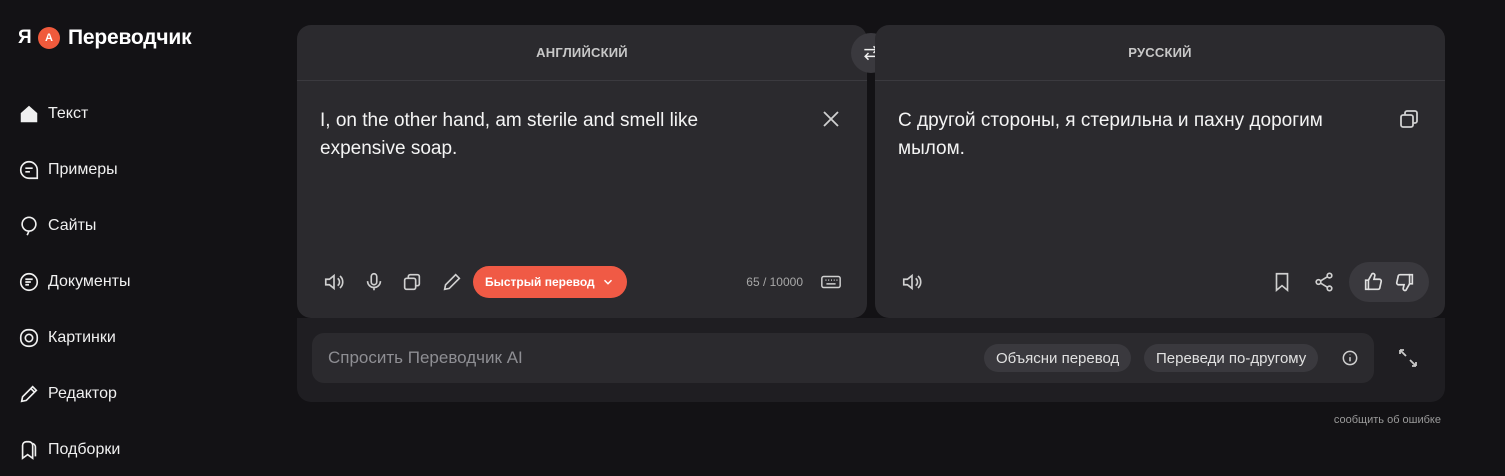 The width and height of the screenshot is (1505, 476). Describe the element at coordinates (1389, 282) in the screenshot. I see `rating-group` at that location.